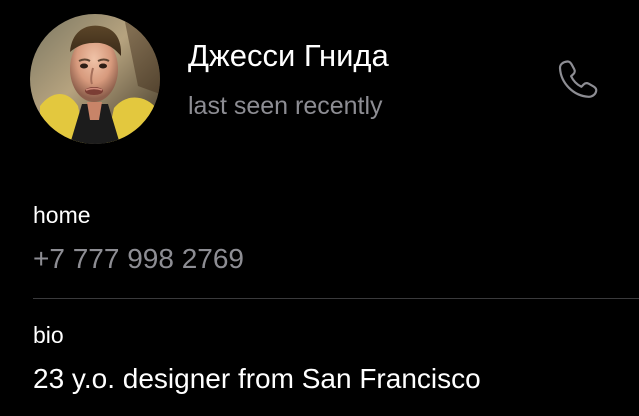 Image resolution: width=639 pixels, height=416 pixels. I want to click on call-button, so click(575, 77).